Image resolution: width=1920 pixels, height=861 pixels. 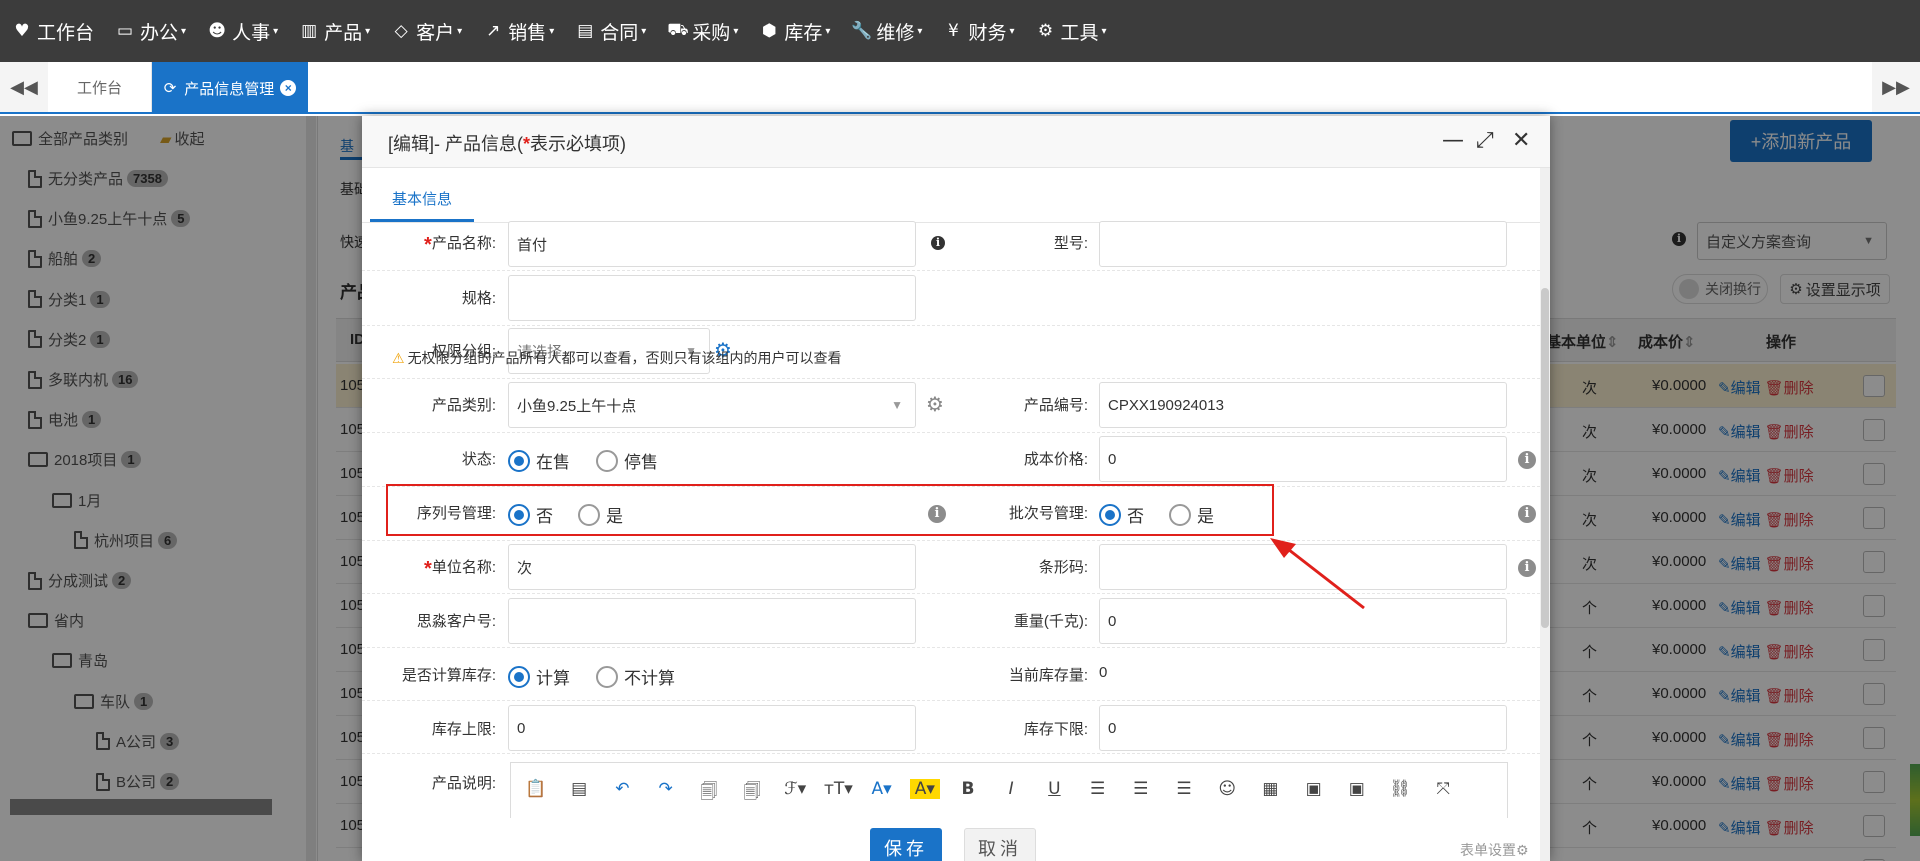 I want to click on nav-item-label: 人事, so click(x=251, y=33).